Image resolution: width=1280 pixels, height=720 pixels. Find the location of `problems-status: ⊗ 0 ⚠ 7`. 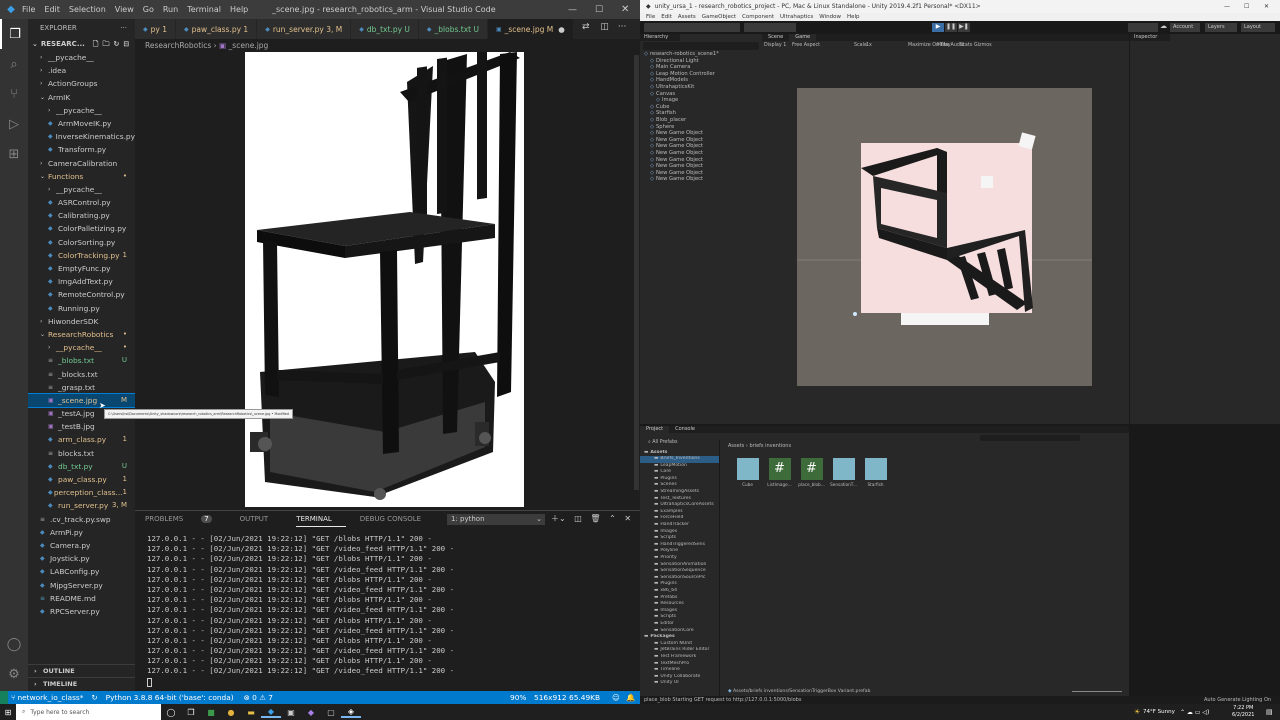

problems-status: ⊗ 0 ⚠ 7 is located at coordinates (258, 697).